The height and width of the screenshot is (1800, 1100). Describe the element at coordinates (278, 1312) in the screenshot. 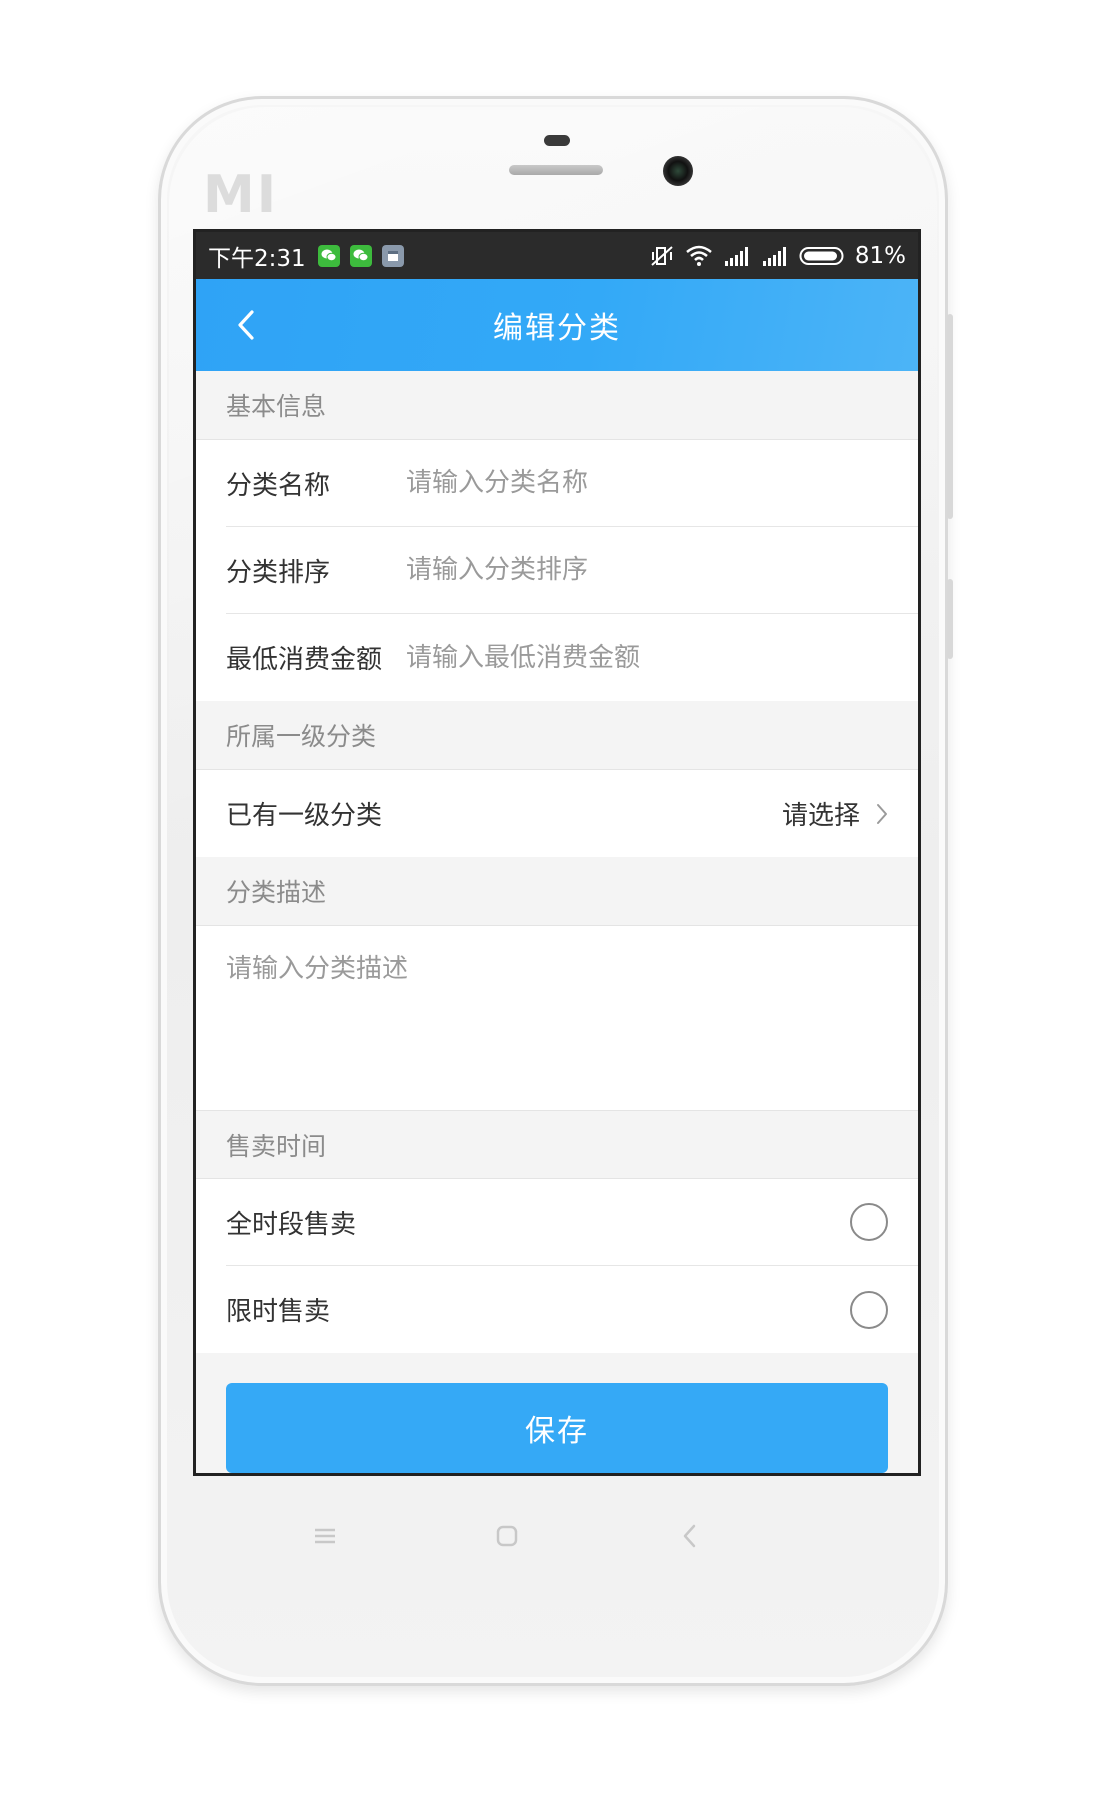

I see `sale-limited-label: 限时售卖` at that location.